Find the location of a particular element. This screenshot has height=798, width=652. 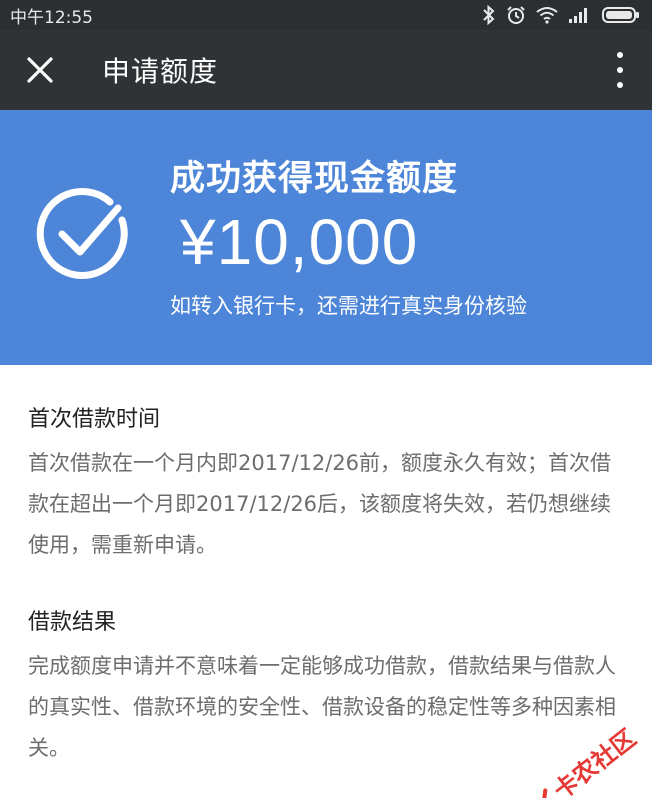

more-menu-button is located at coordinates (620, 70).